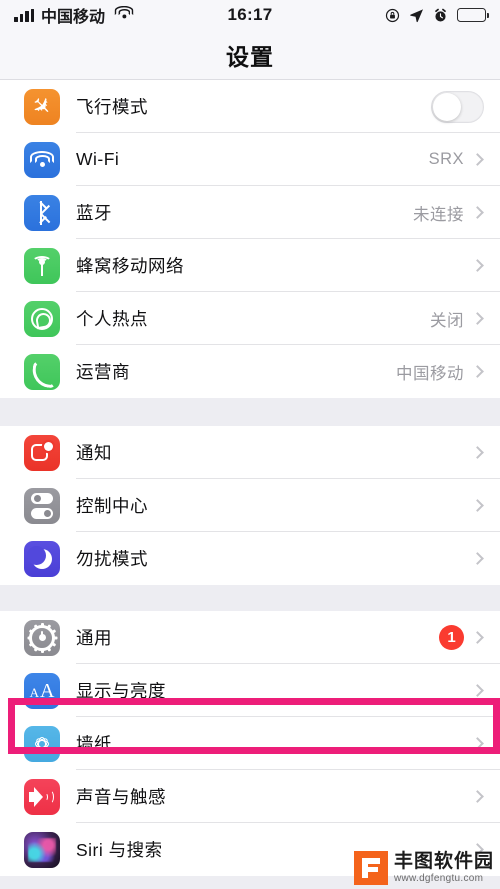 The image size is (500, 889). What do you see at coordinates (42, 505) in the screenshot?
I see `control-center-icon` at bounding box center [42, 505].